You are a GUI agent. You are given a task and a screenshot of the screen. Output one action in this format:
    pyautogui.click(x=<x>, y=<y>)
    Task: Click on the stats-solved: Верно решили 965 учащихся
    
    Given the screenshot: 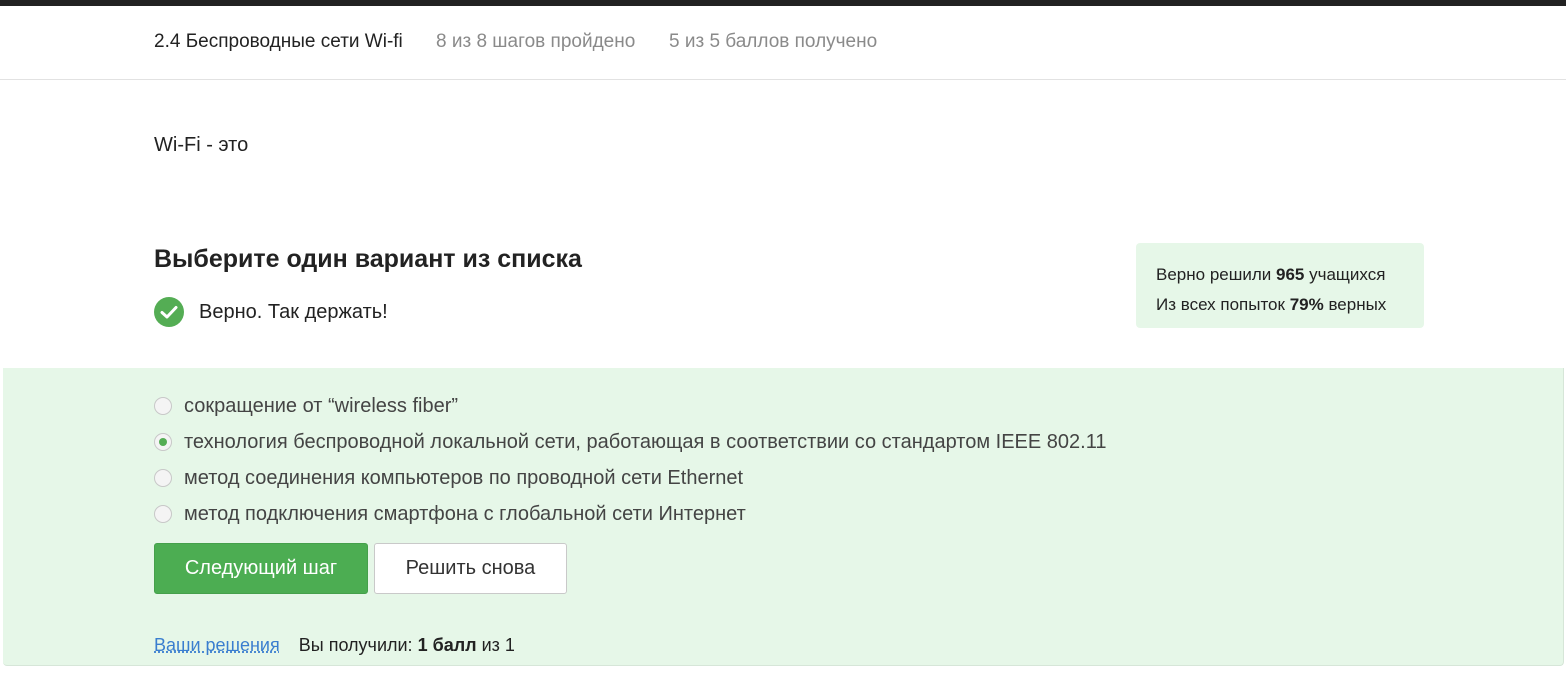 What is the action you would take?
    pyautogui.click(x=1271, y=274)
    